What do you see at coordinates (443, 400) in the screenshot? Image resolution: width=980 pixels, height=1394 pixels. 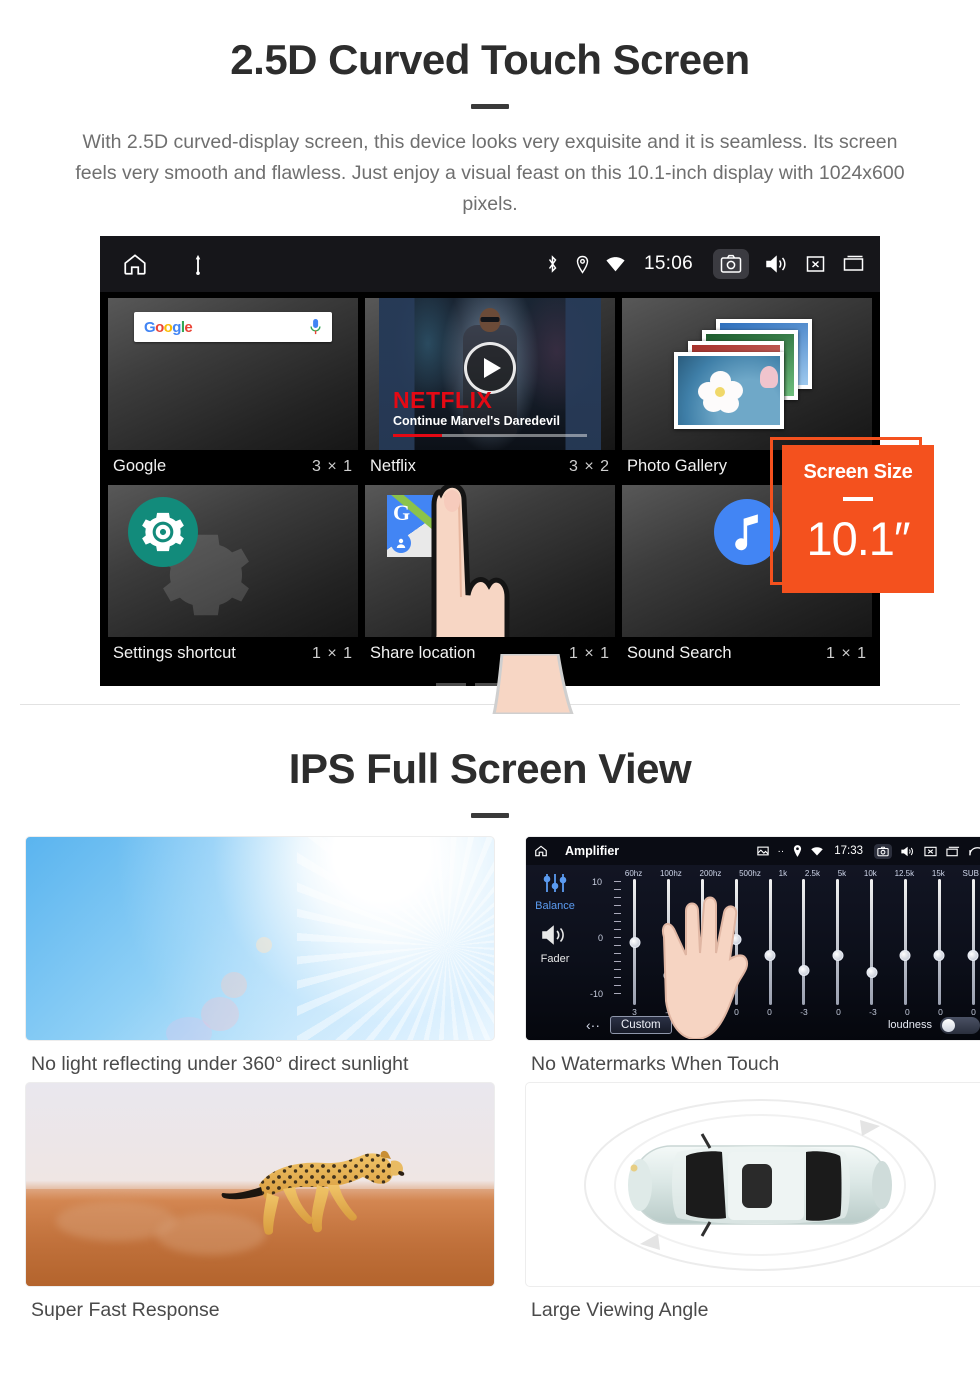 I see `netflix-brand: NETFLIX` at bounding box center [443, 400].